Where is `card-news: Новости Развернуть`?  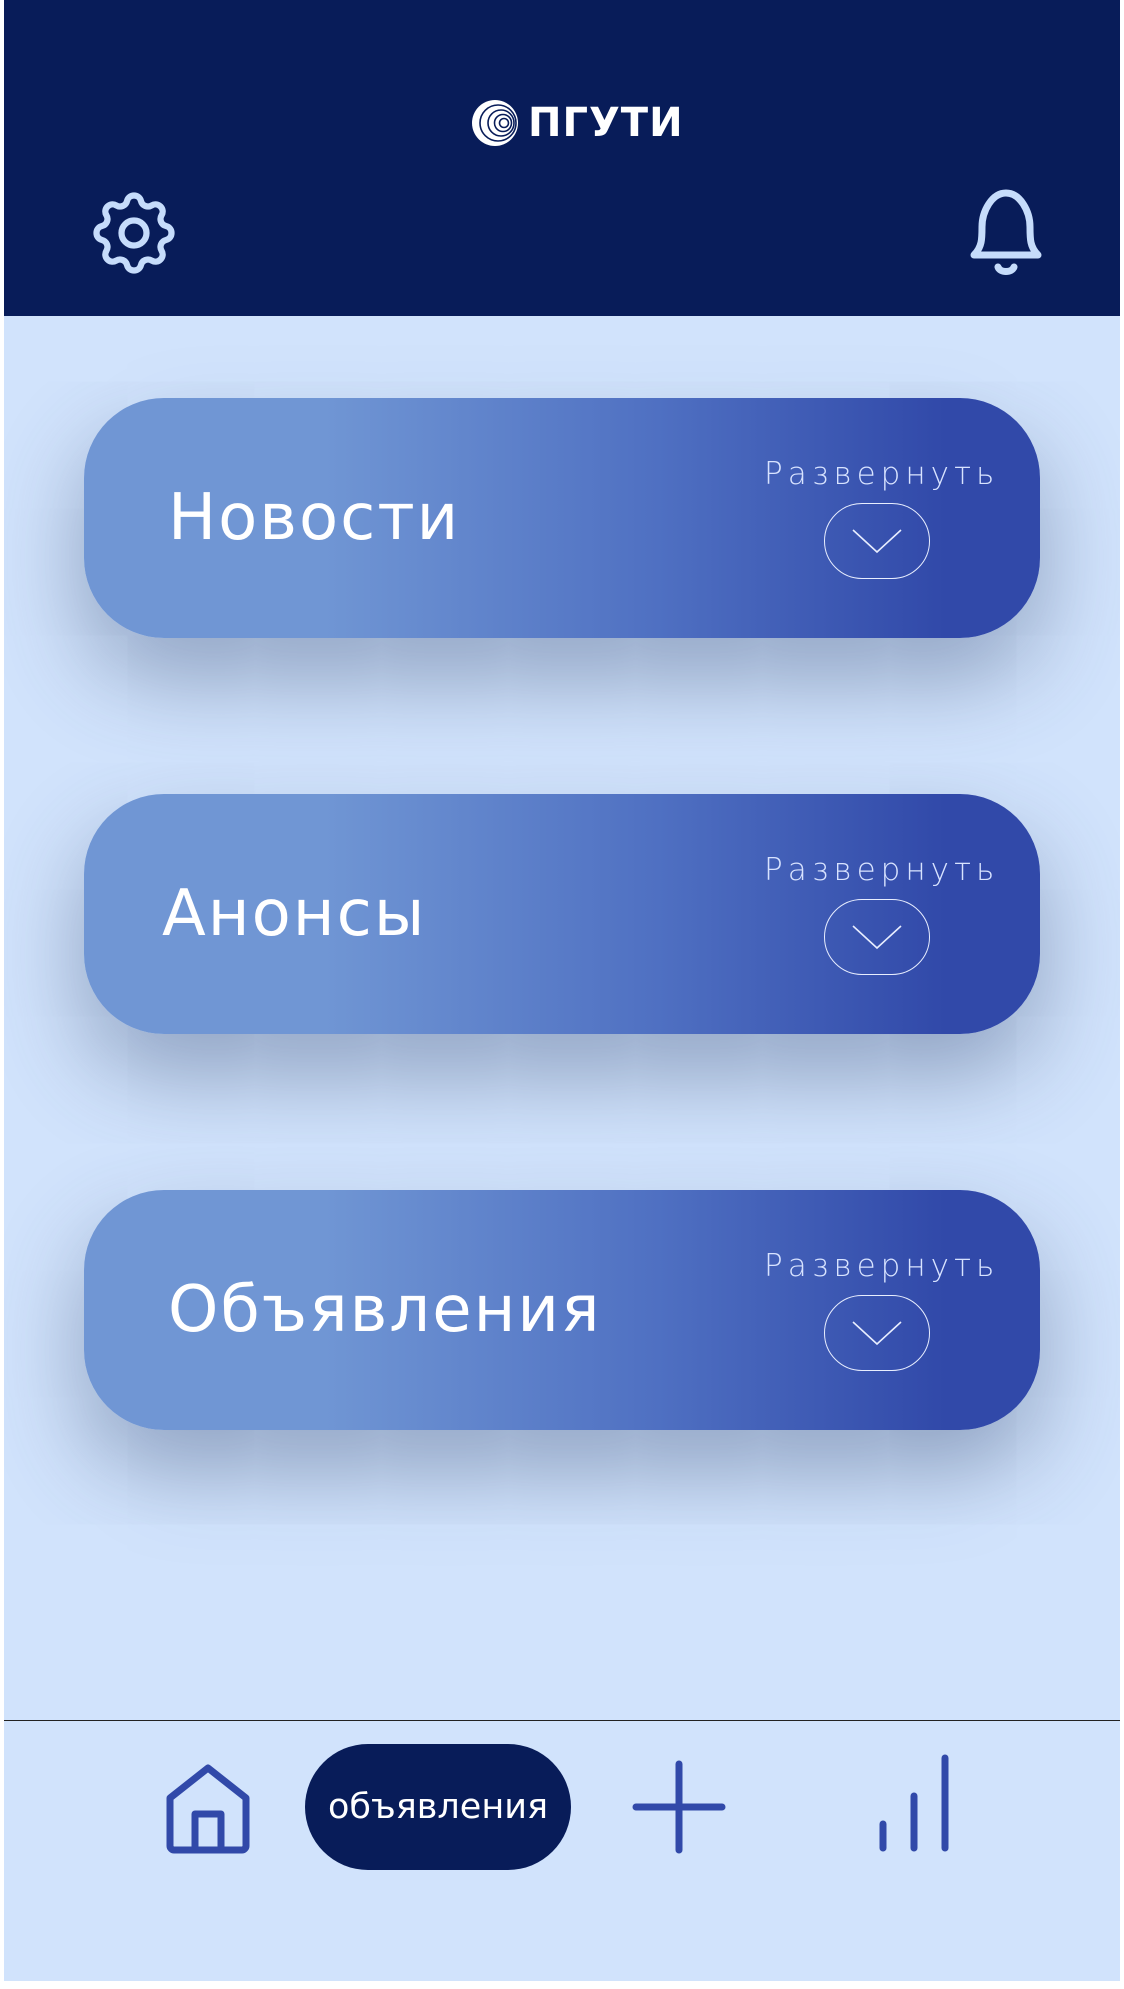 card-news: Новости Развернуть is located at coordinates (562, 518).